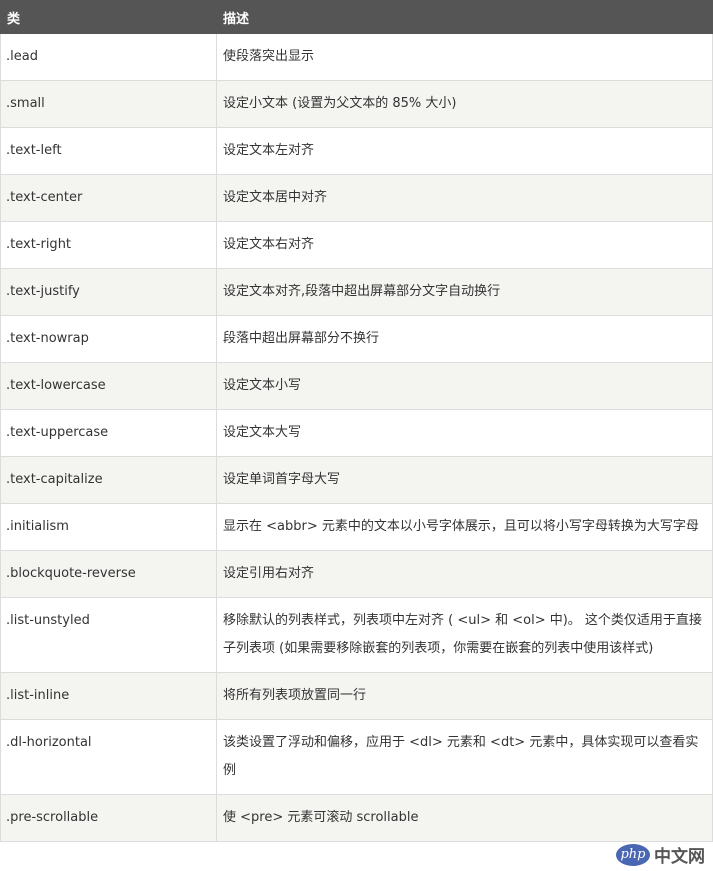 The height and width of the screenshot is (871, 713). Describe the element at coordinates (108, 292) in the screenshot. I see `class-cell: .text-justify` at that location.